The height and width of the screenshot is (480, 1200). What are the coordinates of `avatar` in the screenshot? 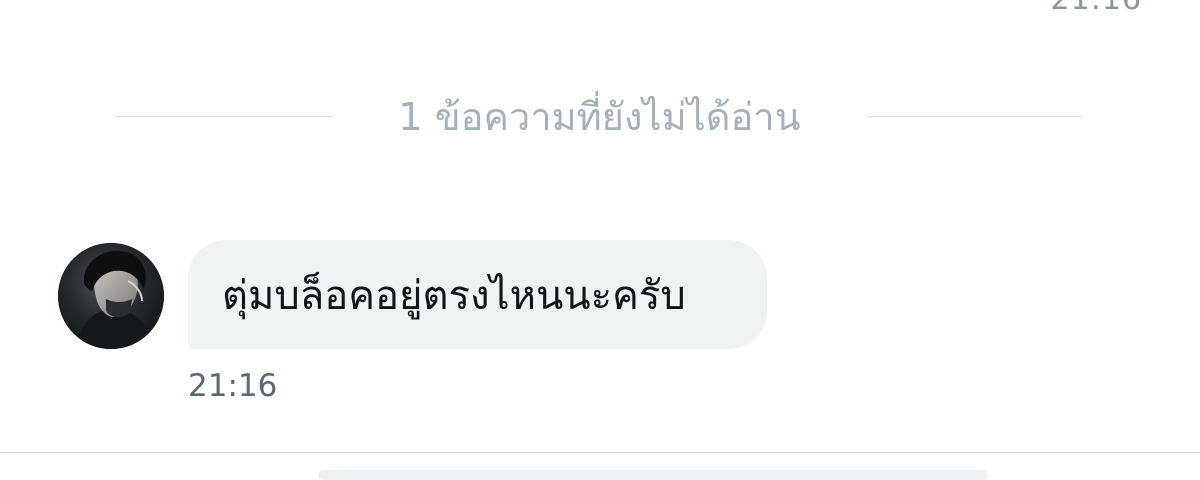 It's located at (111, 296).